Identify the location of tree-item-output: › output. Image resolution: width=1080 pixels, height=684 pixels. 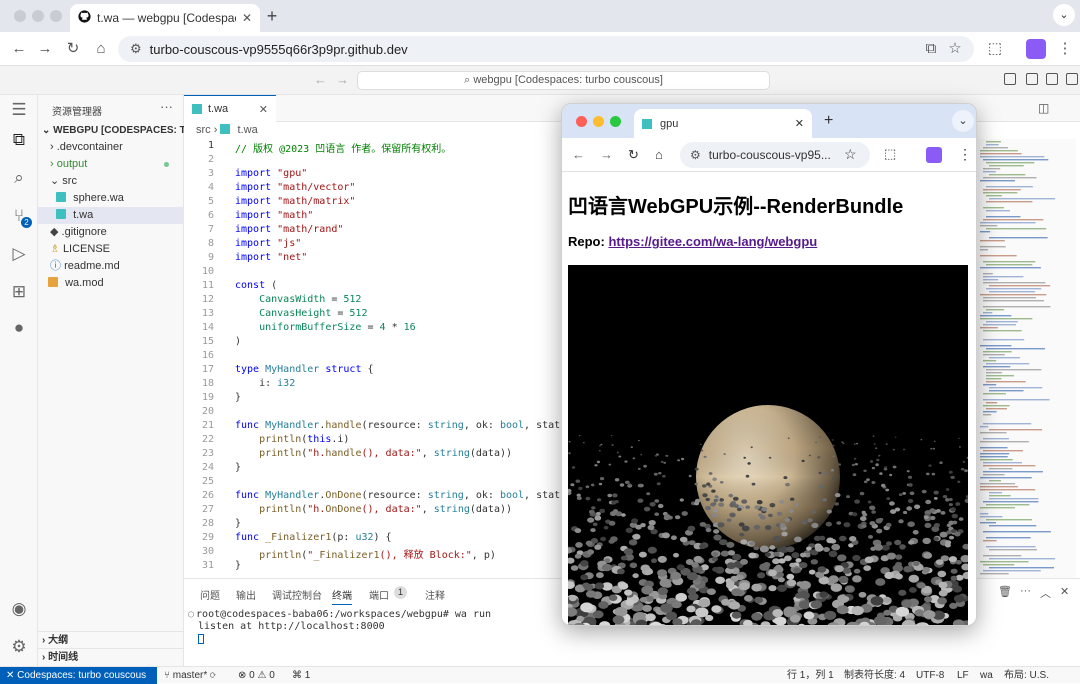
(111, 164).